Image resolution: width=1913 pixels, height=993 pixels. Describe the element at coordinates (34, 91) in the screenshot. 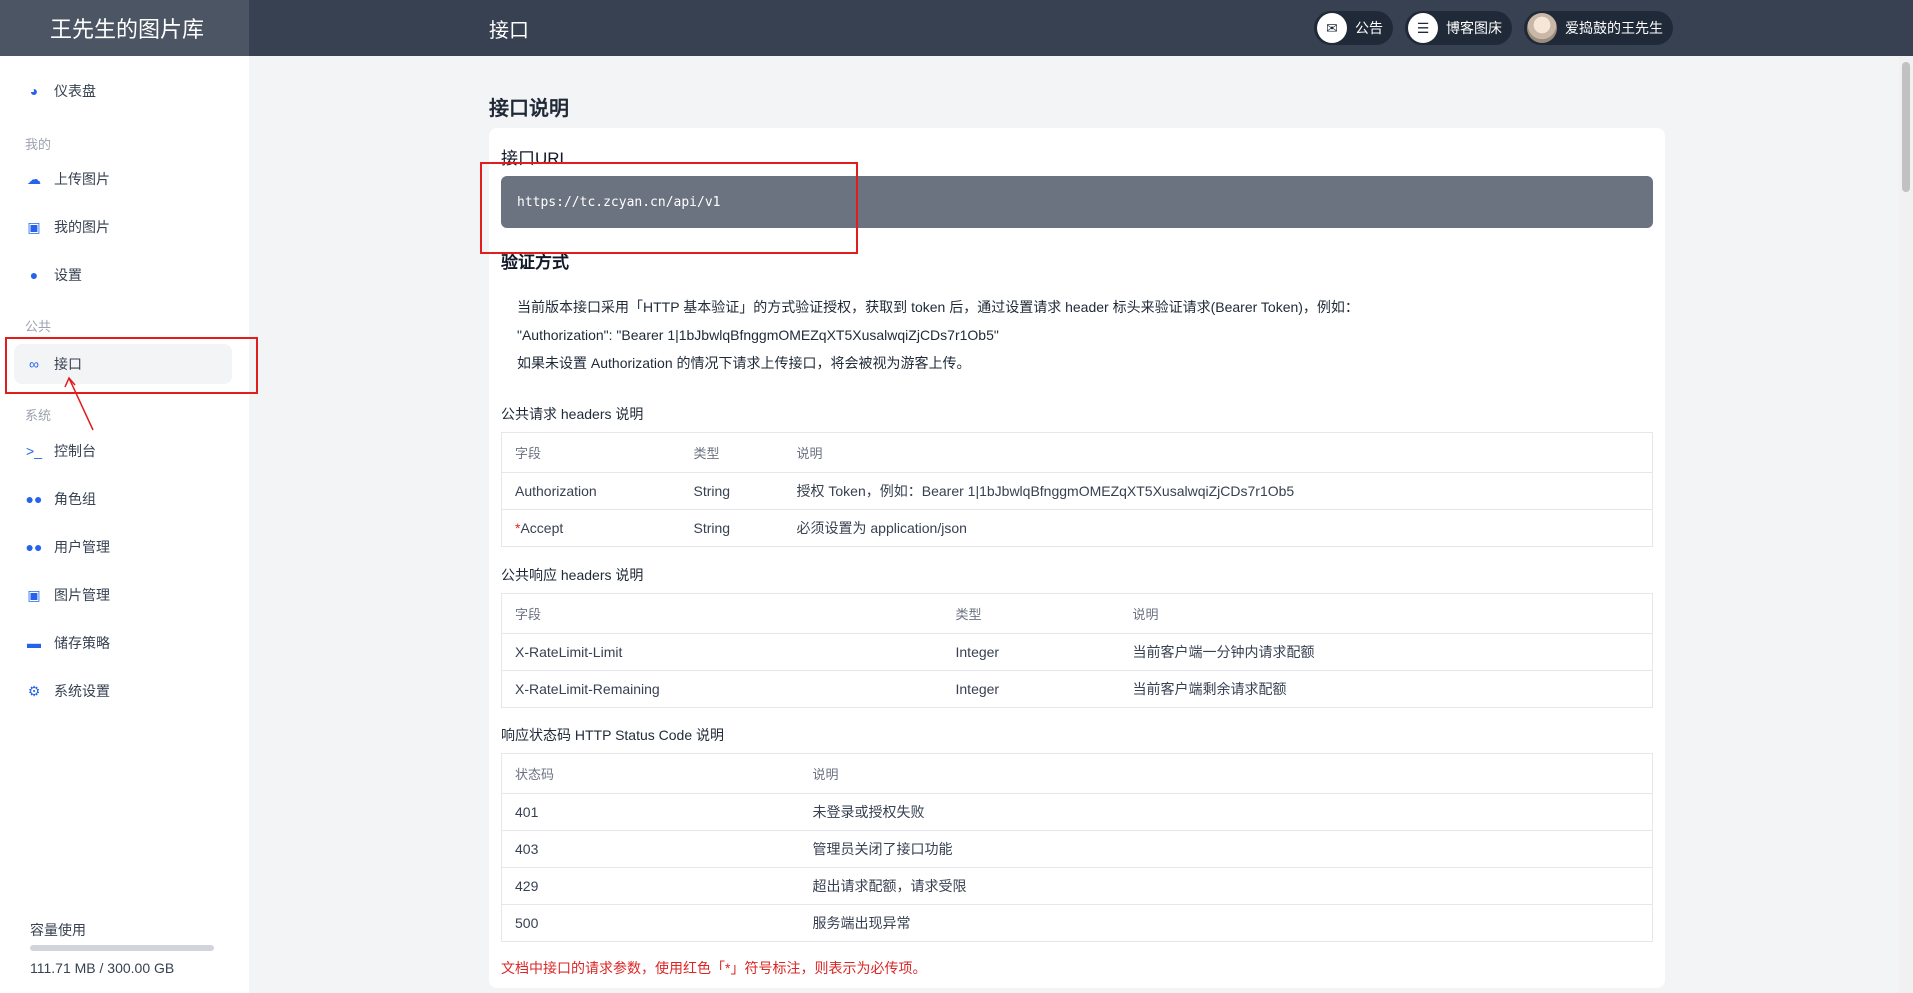

I see `gauge-icon: ◕` at that location.